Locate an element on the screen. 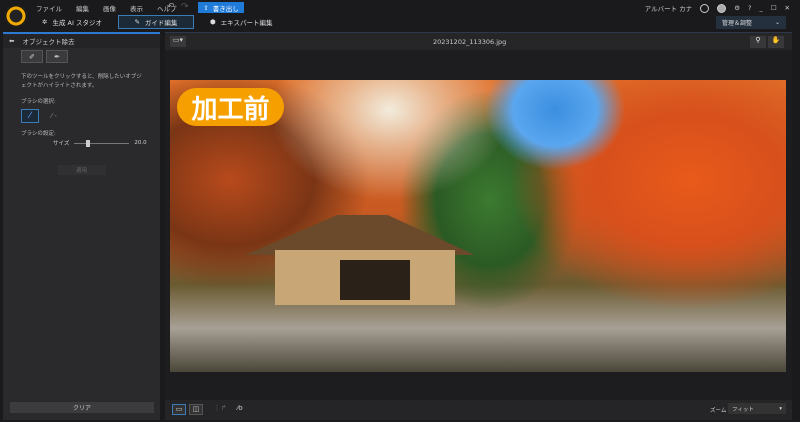 The image size is (800, 422). tab-label: ガイド編集 is located at coordinates (161, 23).